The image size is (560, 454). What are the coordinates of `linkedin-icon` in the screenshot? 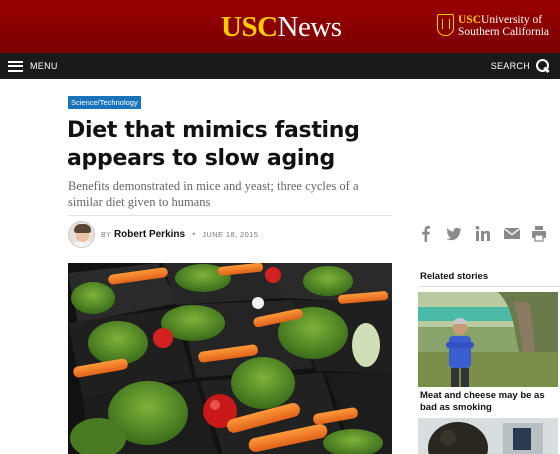 It's located at (483, 233).